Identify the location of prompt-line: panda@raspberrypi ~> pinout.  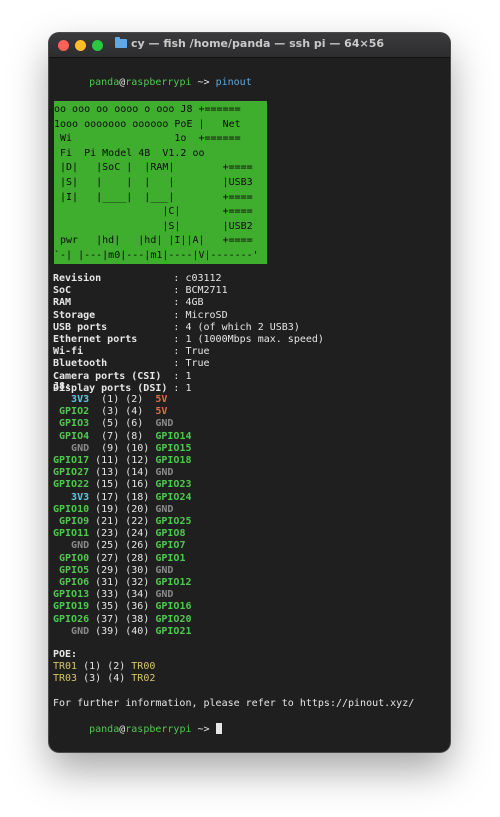
(152, 76).